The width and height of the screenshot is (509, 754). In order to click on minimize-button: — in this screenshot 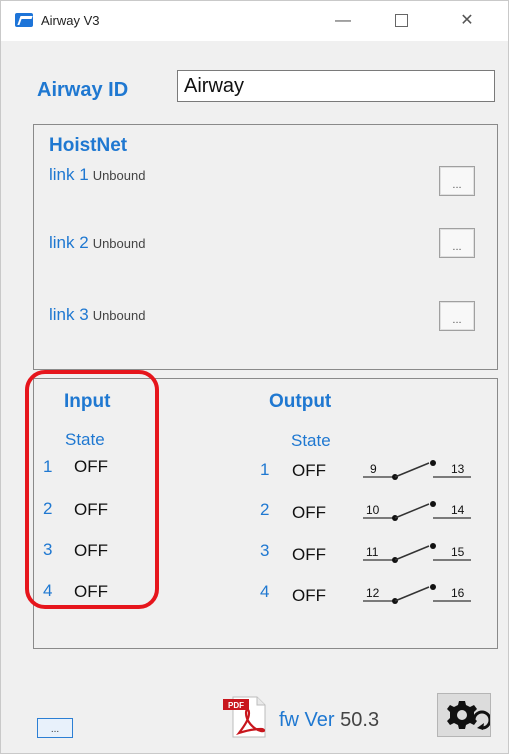, I will do `click(343, 21)`.